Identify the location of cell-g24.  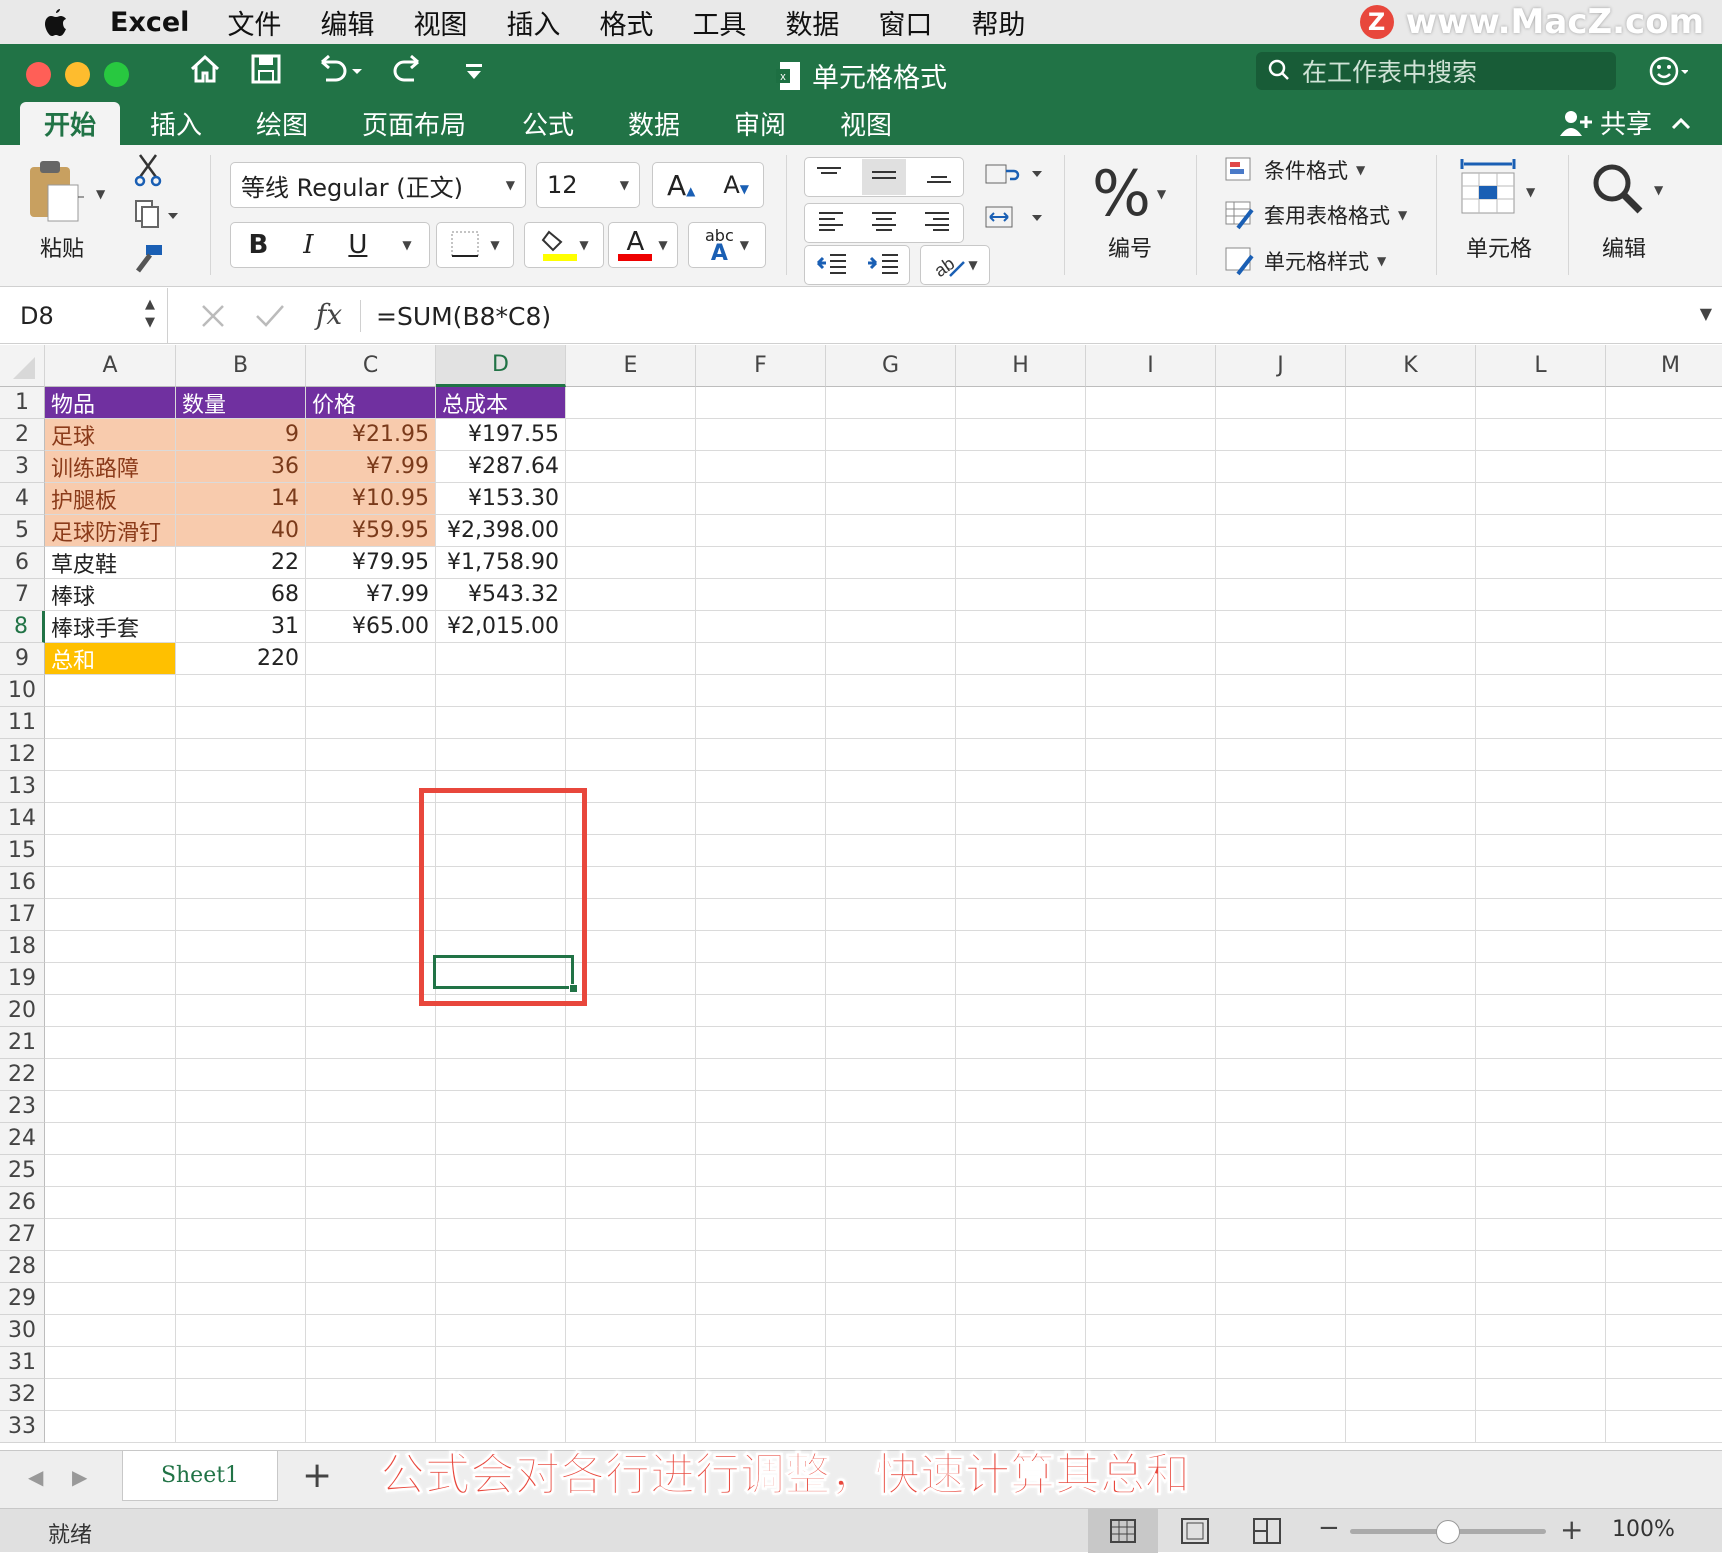
(891, 1139).